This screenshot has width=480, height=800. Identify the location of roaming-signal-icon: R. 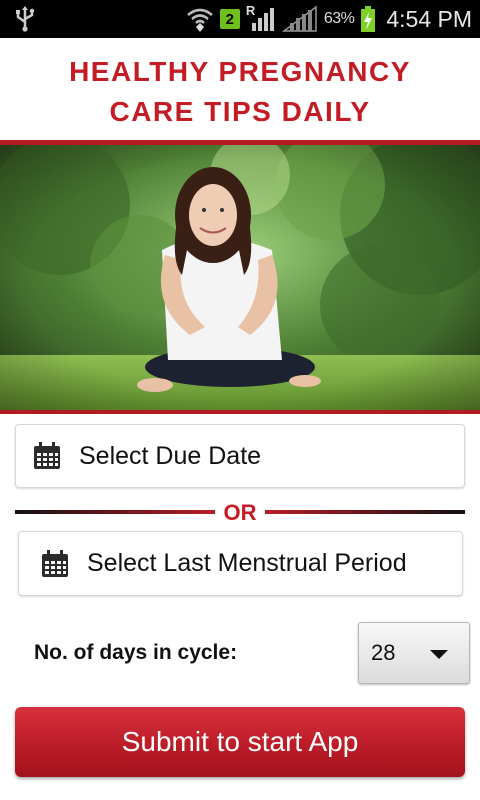
(261, 18).